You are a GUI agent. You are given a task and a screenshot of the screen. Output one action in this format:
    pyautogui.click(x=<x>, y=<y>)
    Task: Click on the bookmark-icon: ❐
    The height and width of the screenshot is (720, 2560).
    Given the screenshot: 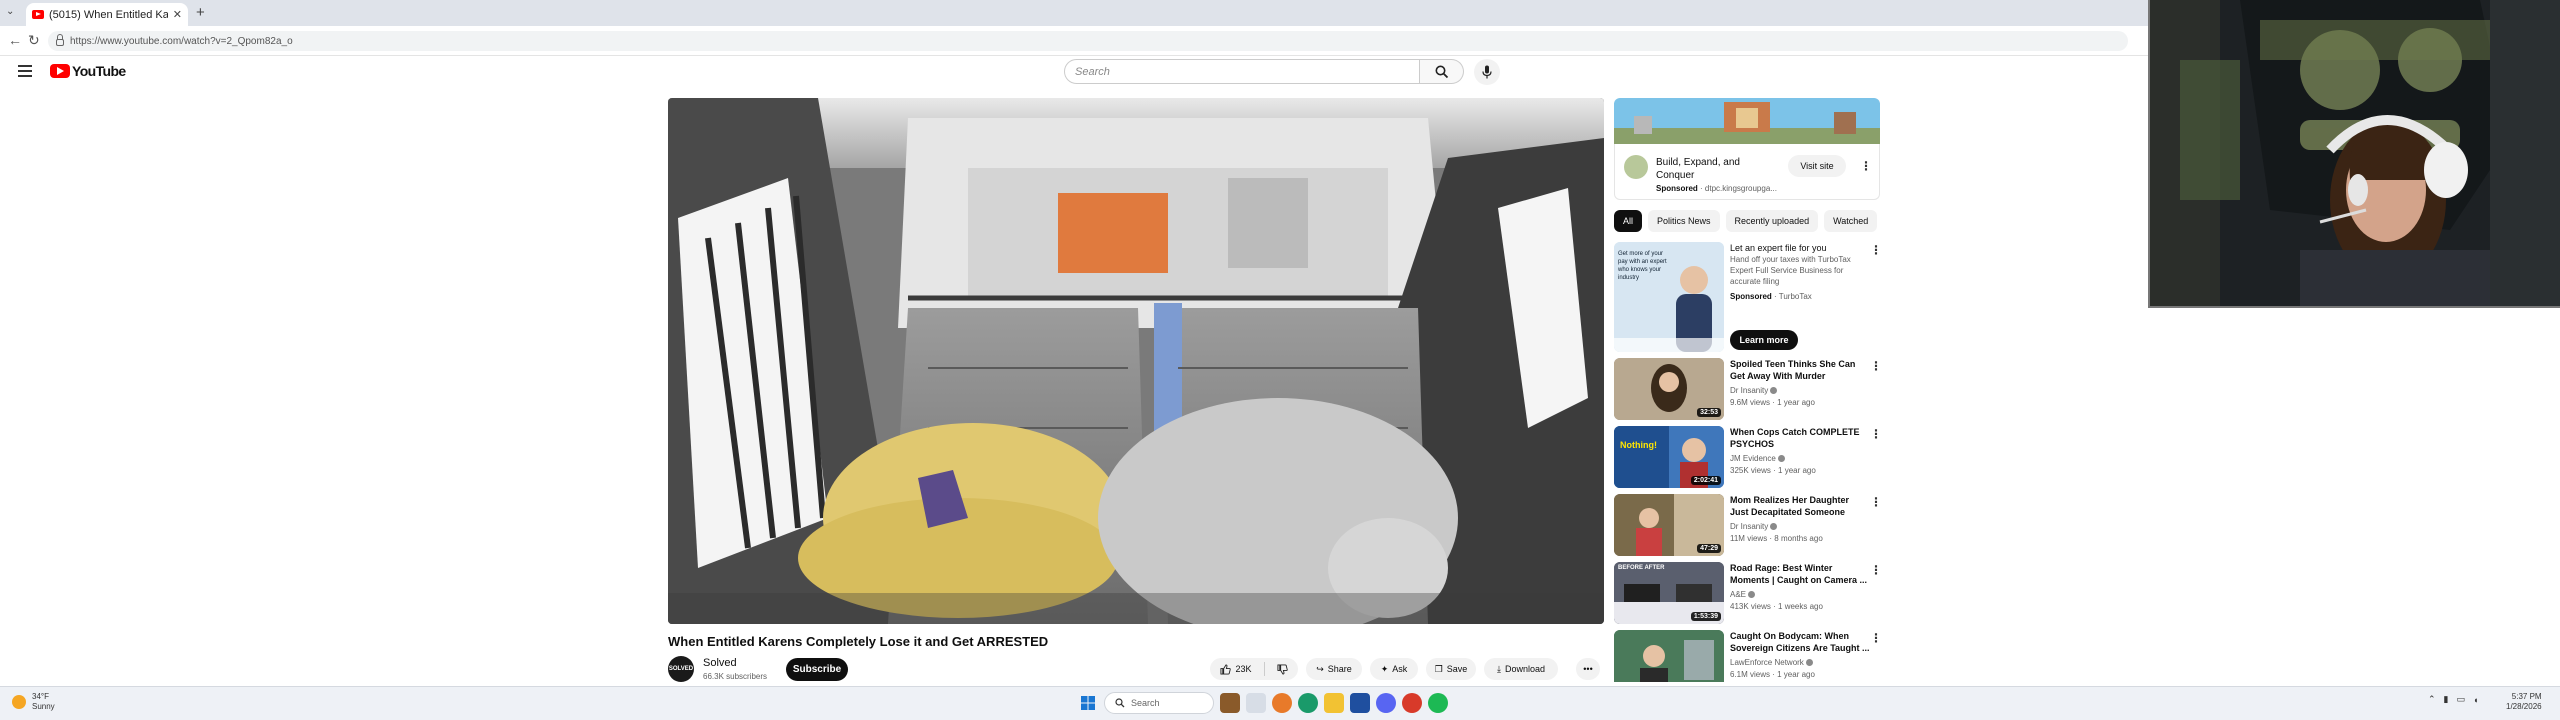 What is the action you would take?
    pyautogui.click(x=1438, y=668)
    